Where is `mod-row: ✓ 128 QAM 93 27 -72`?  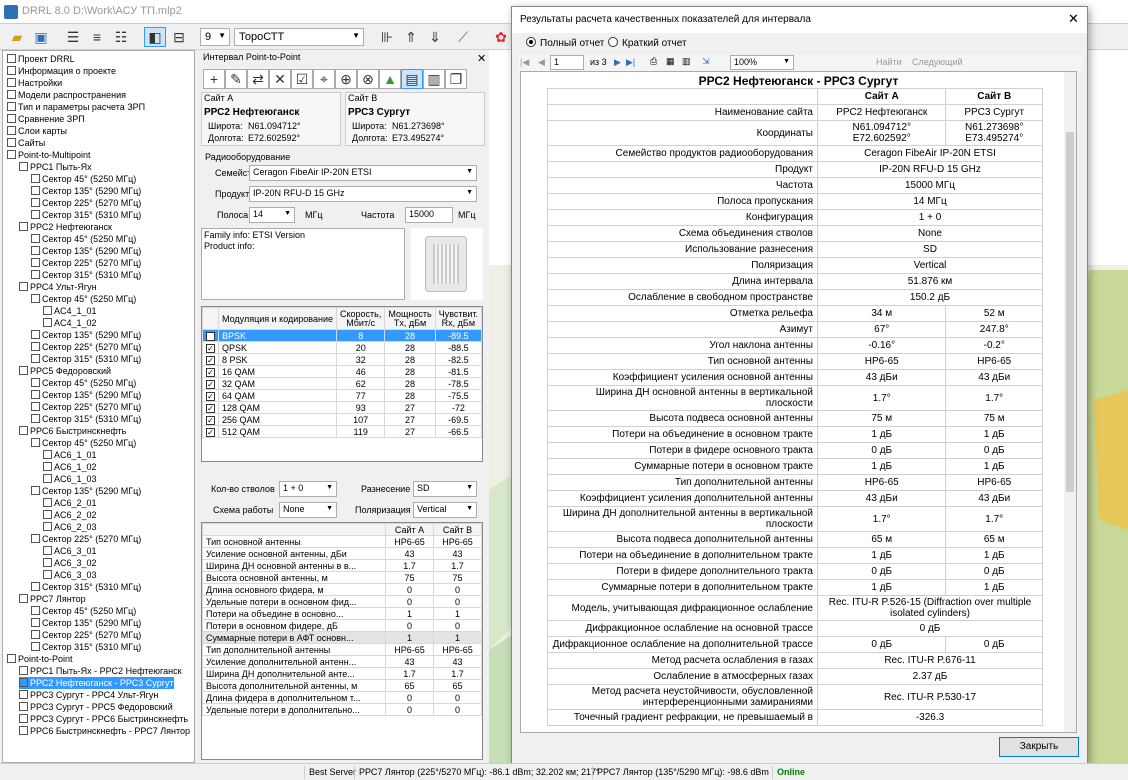 mod-row: ✓ 128 QAM 93 27 -72 is located at coordinates (342, 407).